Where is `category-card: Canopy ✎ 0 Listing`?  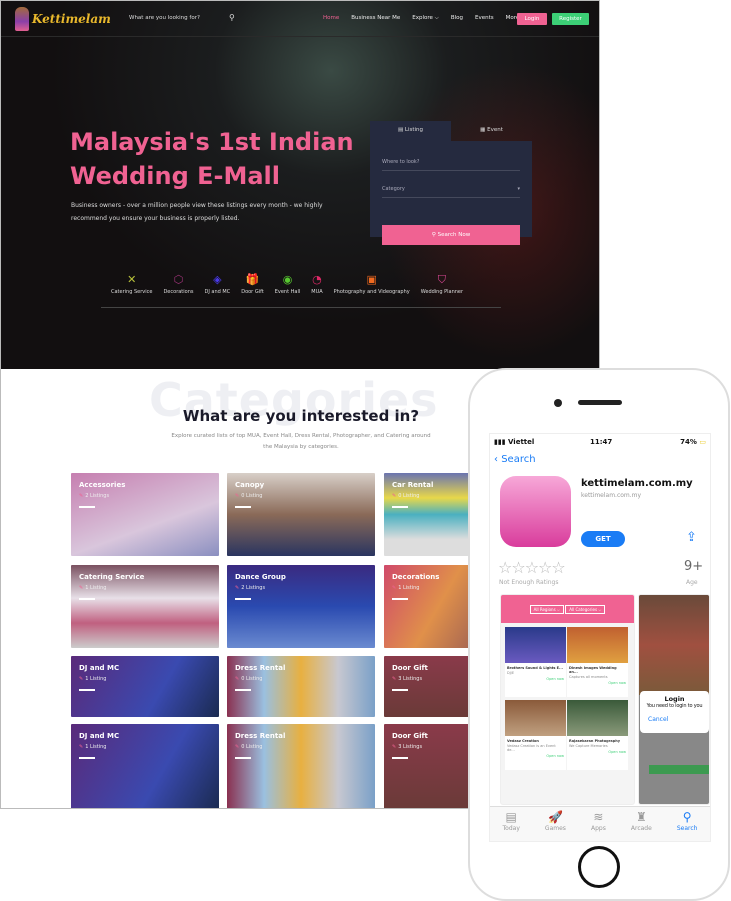 category-card: Canopy ✎ 0 Listing is located at coordinates (301, 514).